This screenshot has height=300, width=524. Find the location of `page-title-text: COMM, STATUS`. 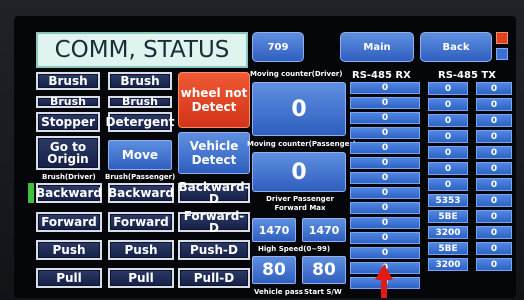

page-title-text: COMM, STATUS is located at coordinates (142, 50).